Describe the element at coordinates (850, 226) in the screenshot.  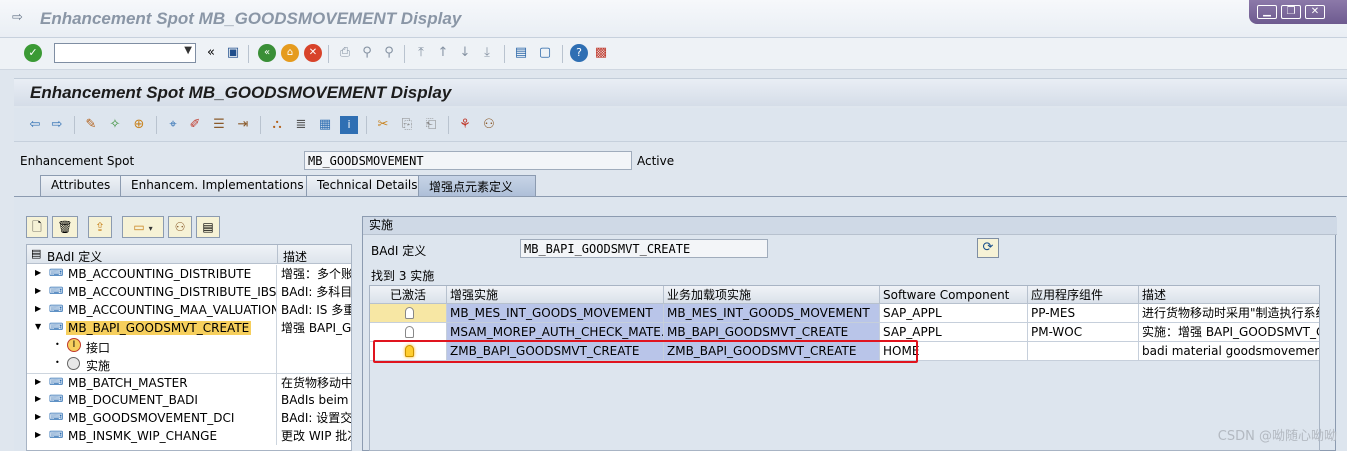
I see `panel-title: 实施` at that location.